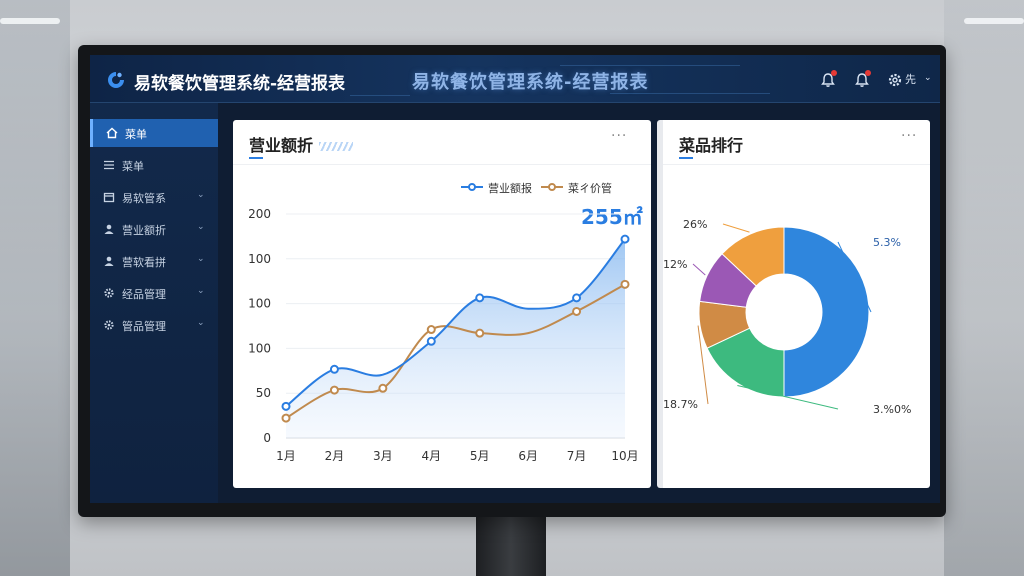  Describe the element at coordinates (144, 294) in the screenshot. I see `sidebar-item-label: 经品管理` at that location.